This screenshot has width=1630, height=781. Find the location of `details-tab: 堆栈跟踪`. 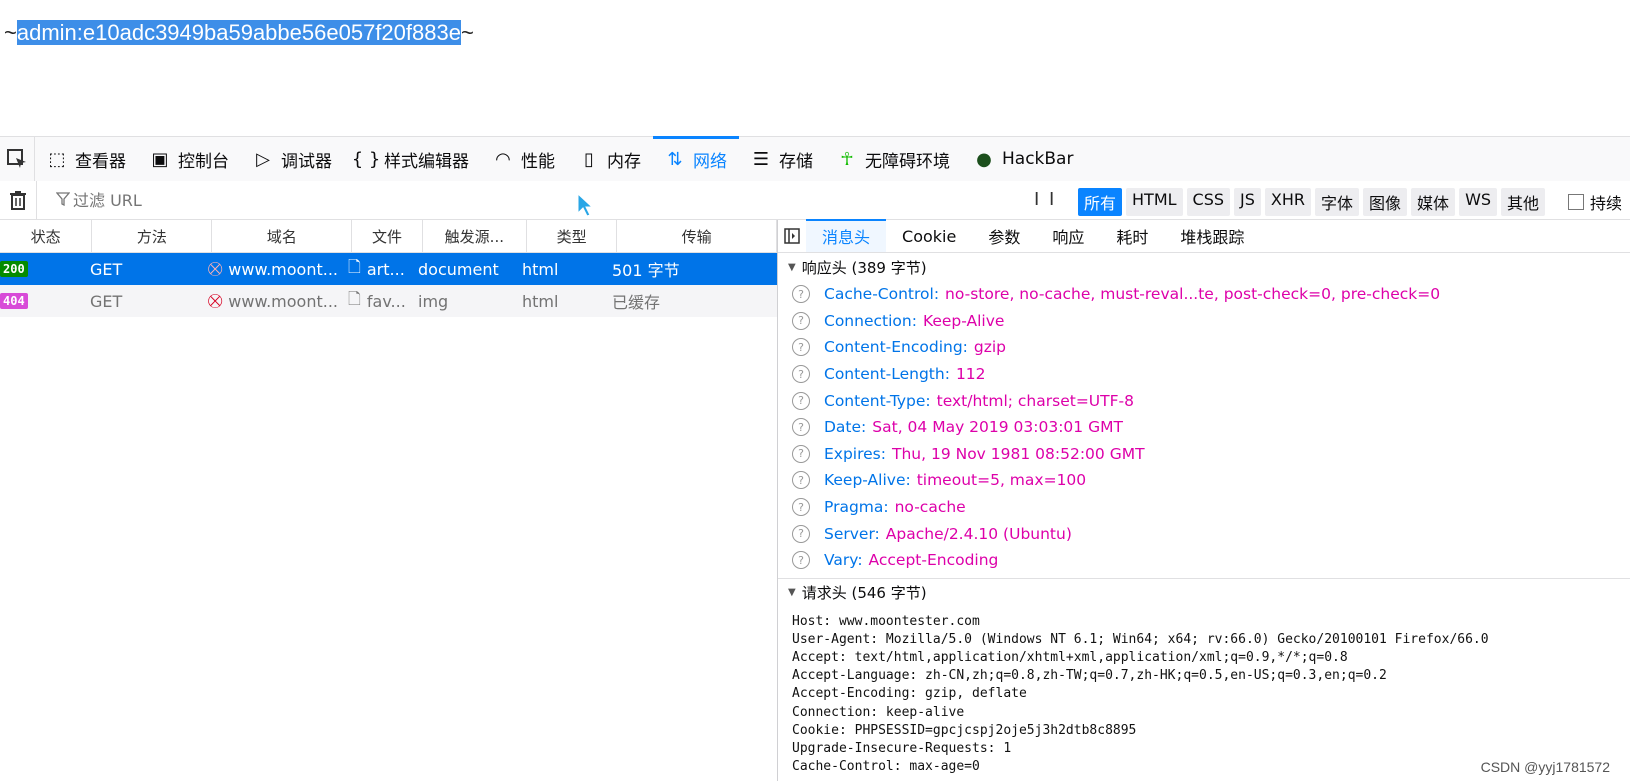

details-tab: 堆栈跟踪 is located at coordinates (1212, 236).